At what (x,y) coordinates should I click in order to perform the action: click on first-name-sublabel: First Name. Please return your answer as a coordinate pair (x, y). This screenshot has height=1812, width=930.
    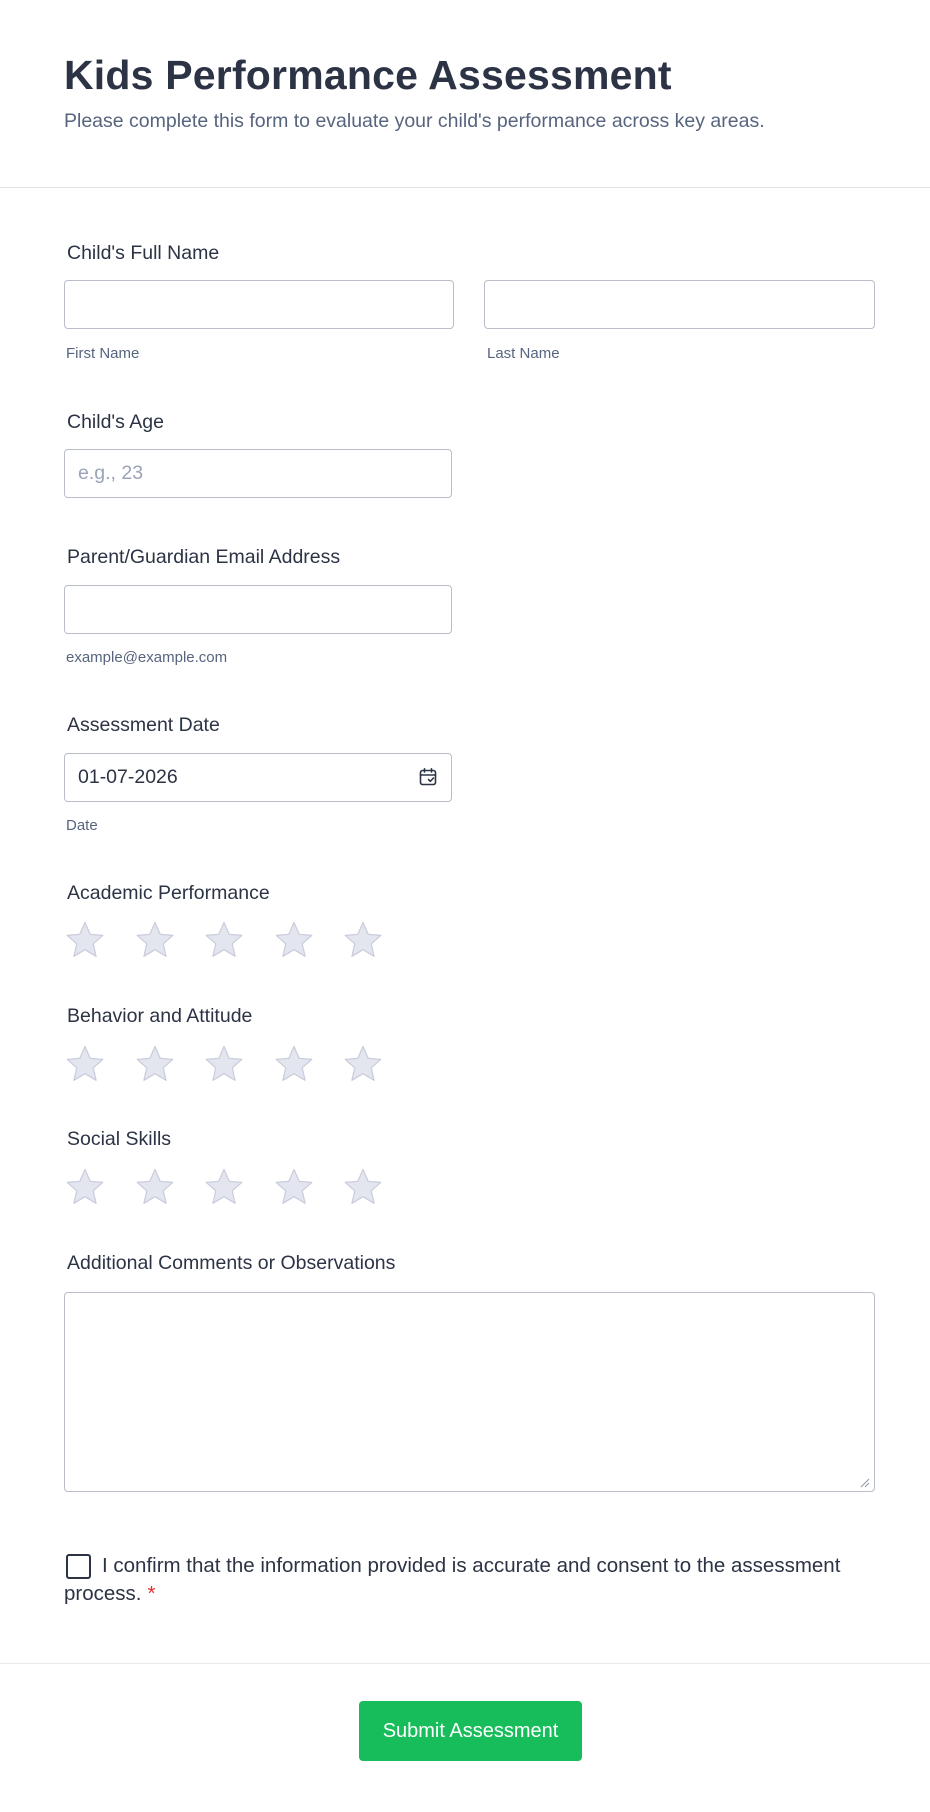
    Looking at the image, I should click on (103, 353).